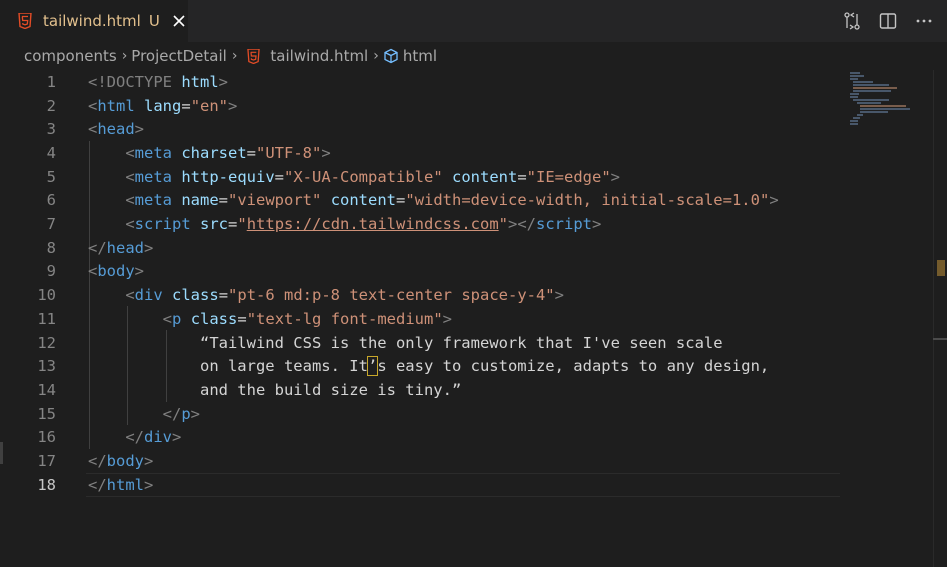  What do you see at coordinates (179, 56) in the screenshot?
I see `breadcrumb-projectdetail: ProjectDetail` at bounding box center [179, 56].